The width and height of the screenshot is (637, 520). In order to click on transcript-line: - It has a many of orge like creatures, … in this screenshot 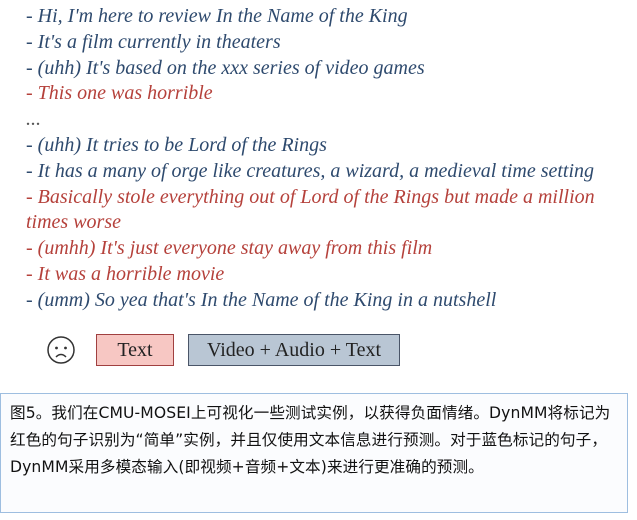, I will do `click(310, 170)`.